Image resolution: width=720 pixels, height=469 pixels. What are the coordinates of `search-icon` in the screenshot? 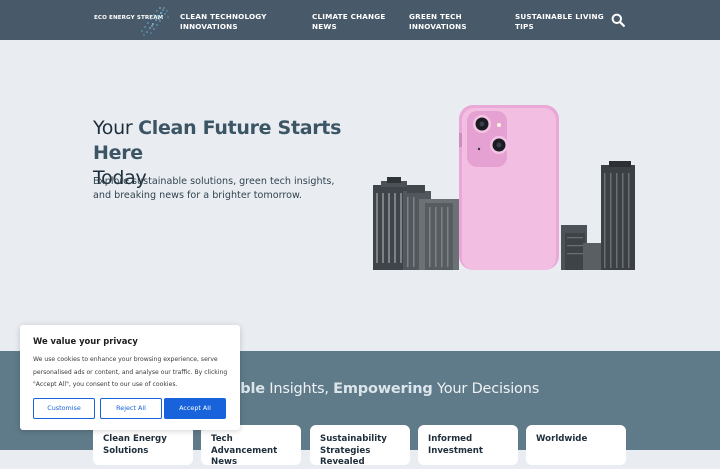 It's located at (618, 20).